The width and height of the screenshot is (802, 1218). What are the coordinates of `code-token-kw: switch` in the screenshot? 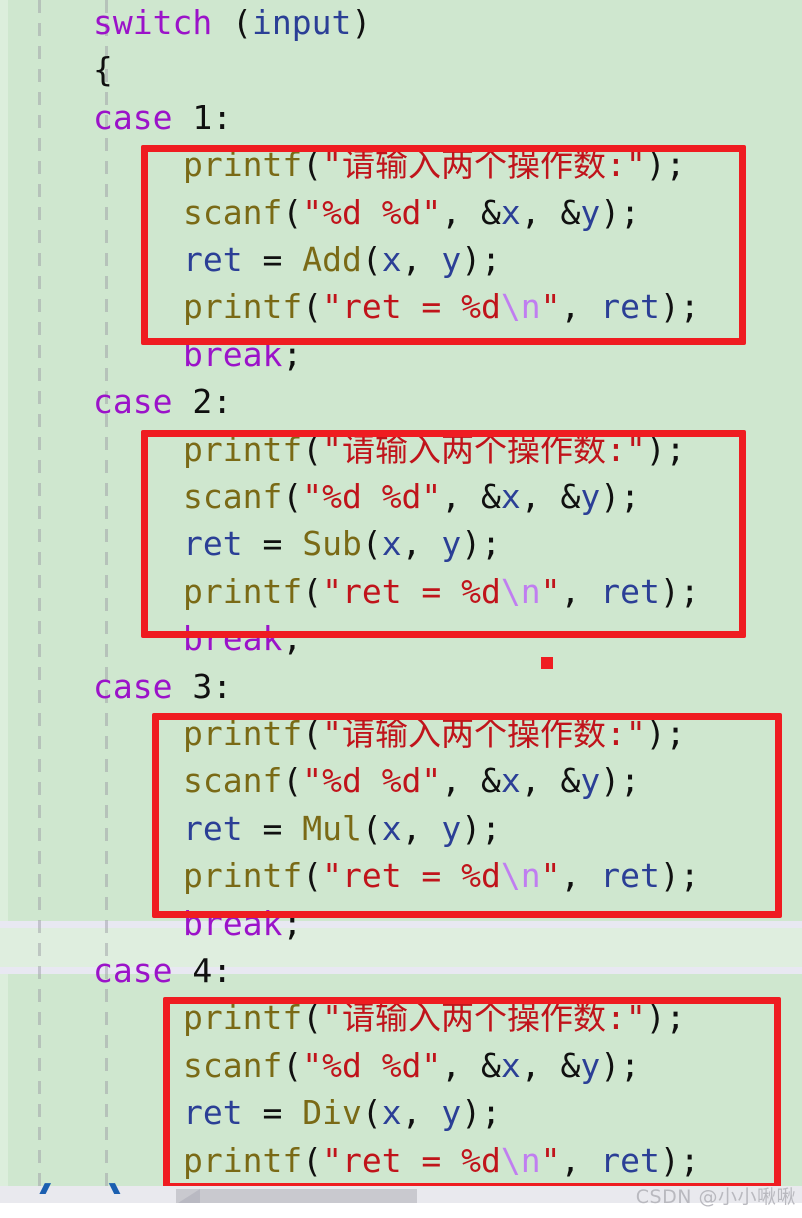 It's located at (153, 22).